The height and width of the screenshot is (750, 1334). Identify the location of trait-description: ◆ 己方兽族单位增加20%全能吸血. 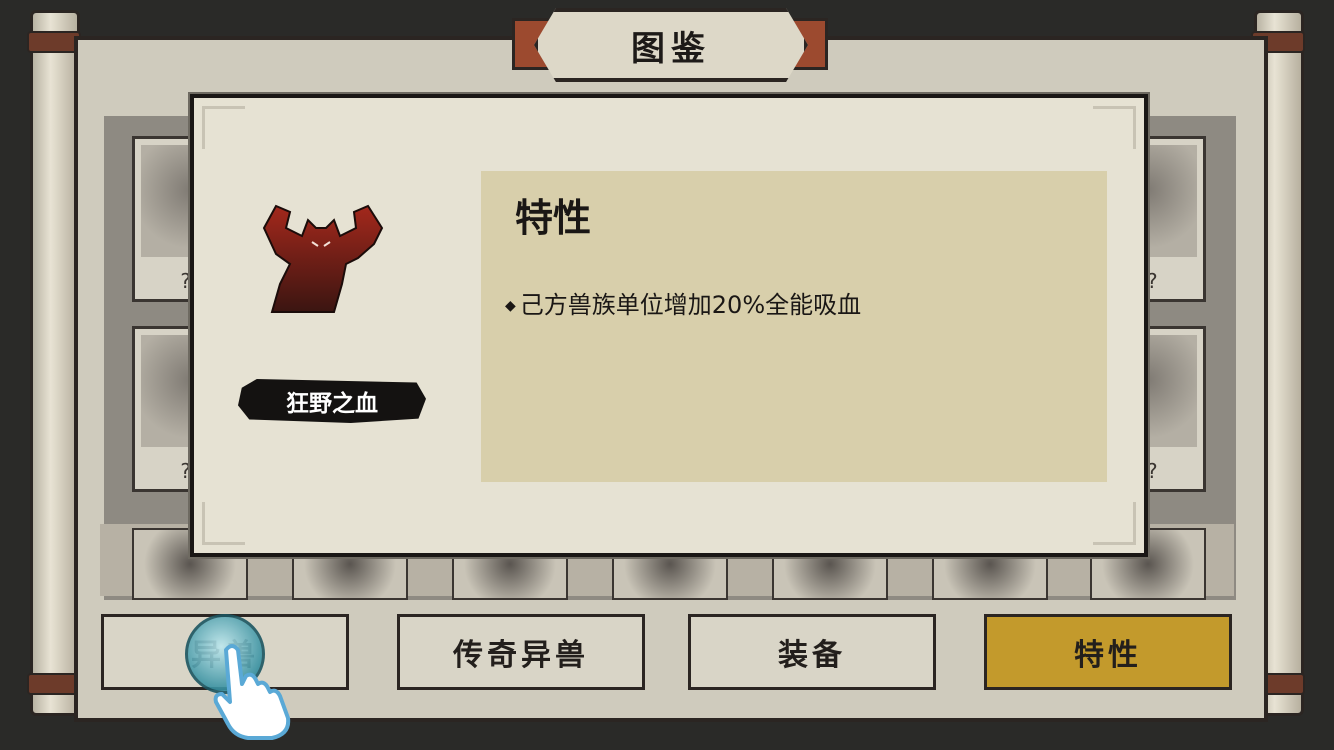
(683, 302).